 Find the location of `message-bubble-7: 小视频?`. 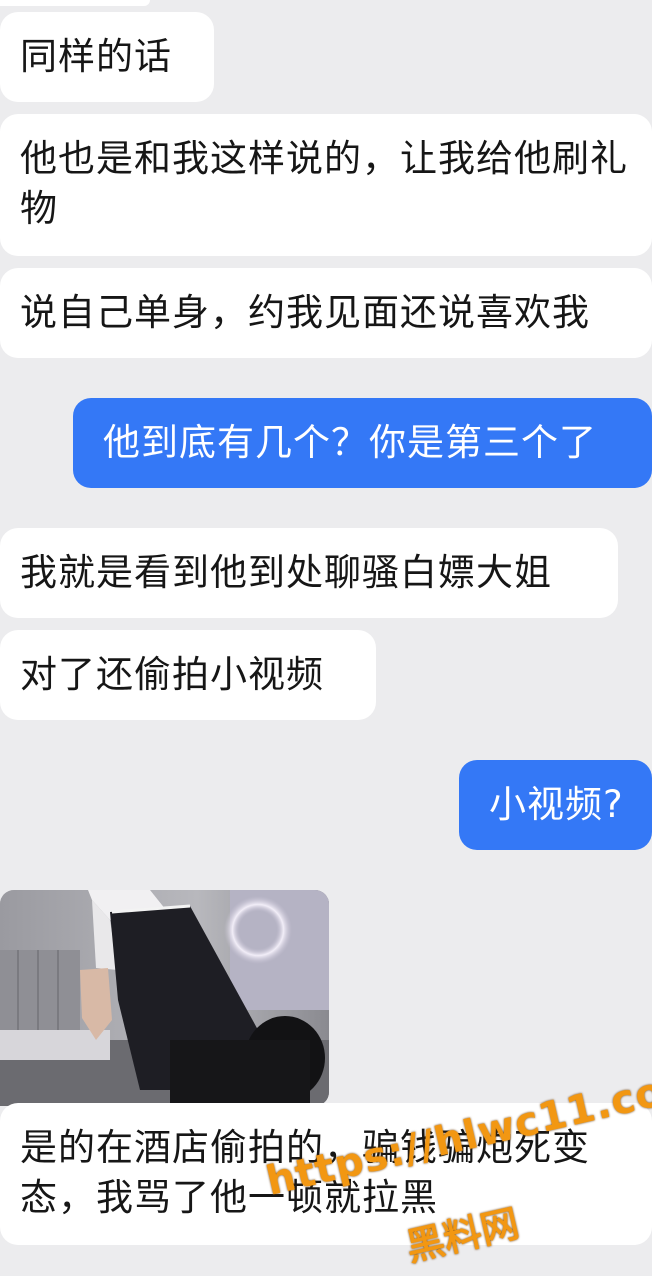

message-bubble-7: 小视频? is located at coordinates (555, 805).